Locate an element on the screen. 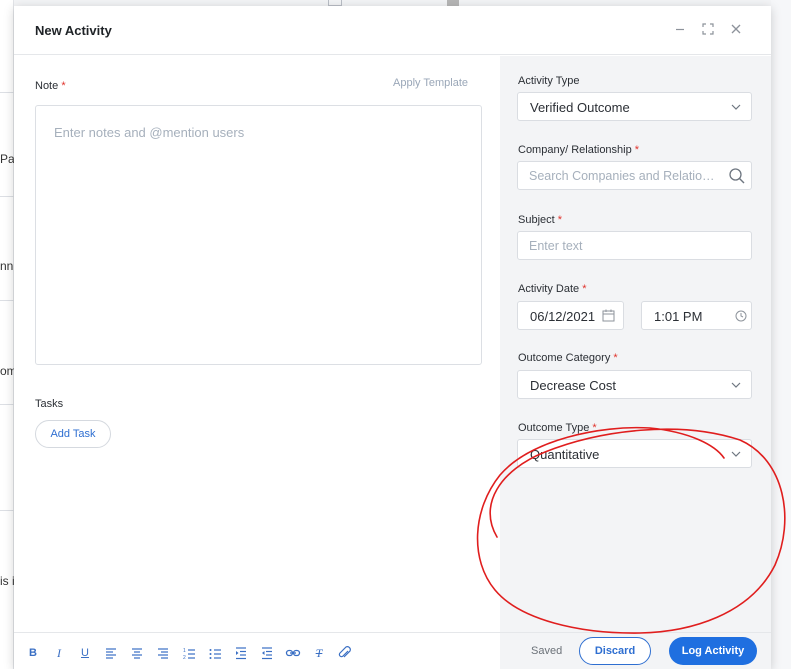 The width and height of the screenshot is (791, 669). bullet-list-icon is located at coordinates (215, 653).